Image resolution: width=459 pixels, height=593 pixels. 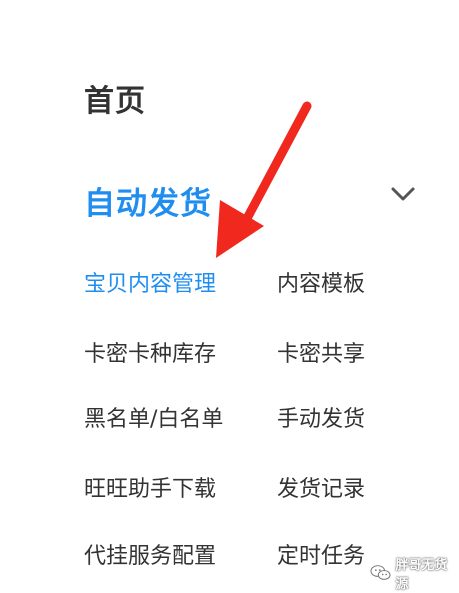 What do you see at coordinates (150, 554) in the screenshot?
I see `menu-item-hosting-config: 代挂服务配置` at bounding box center [150, 554].